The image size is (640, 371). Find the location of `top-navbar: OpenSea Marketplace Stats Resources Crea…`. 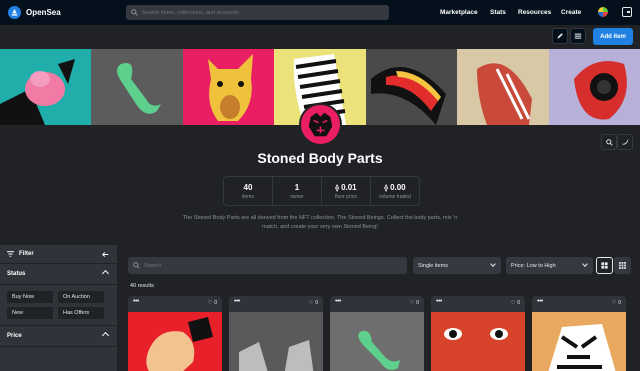

top-navbar: OpenSea Marketplace Stats Resources Crea… is located at coordinates (320, 12).